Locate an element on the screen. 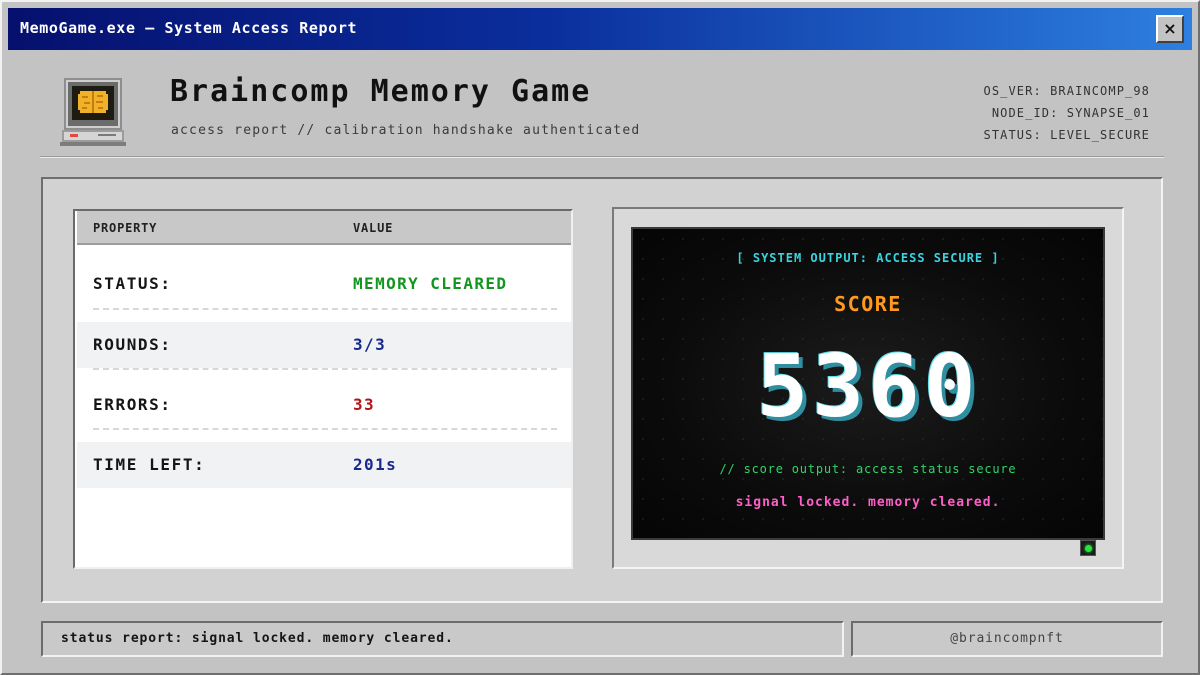  table-row-rounds: ROUNDS: 3/3 is located at coordinates (324, 345).